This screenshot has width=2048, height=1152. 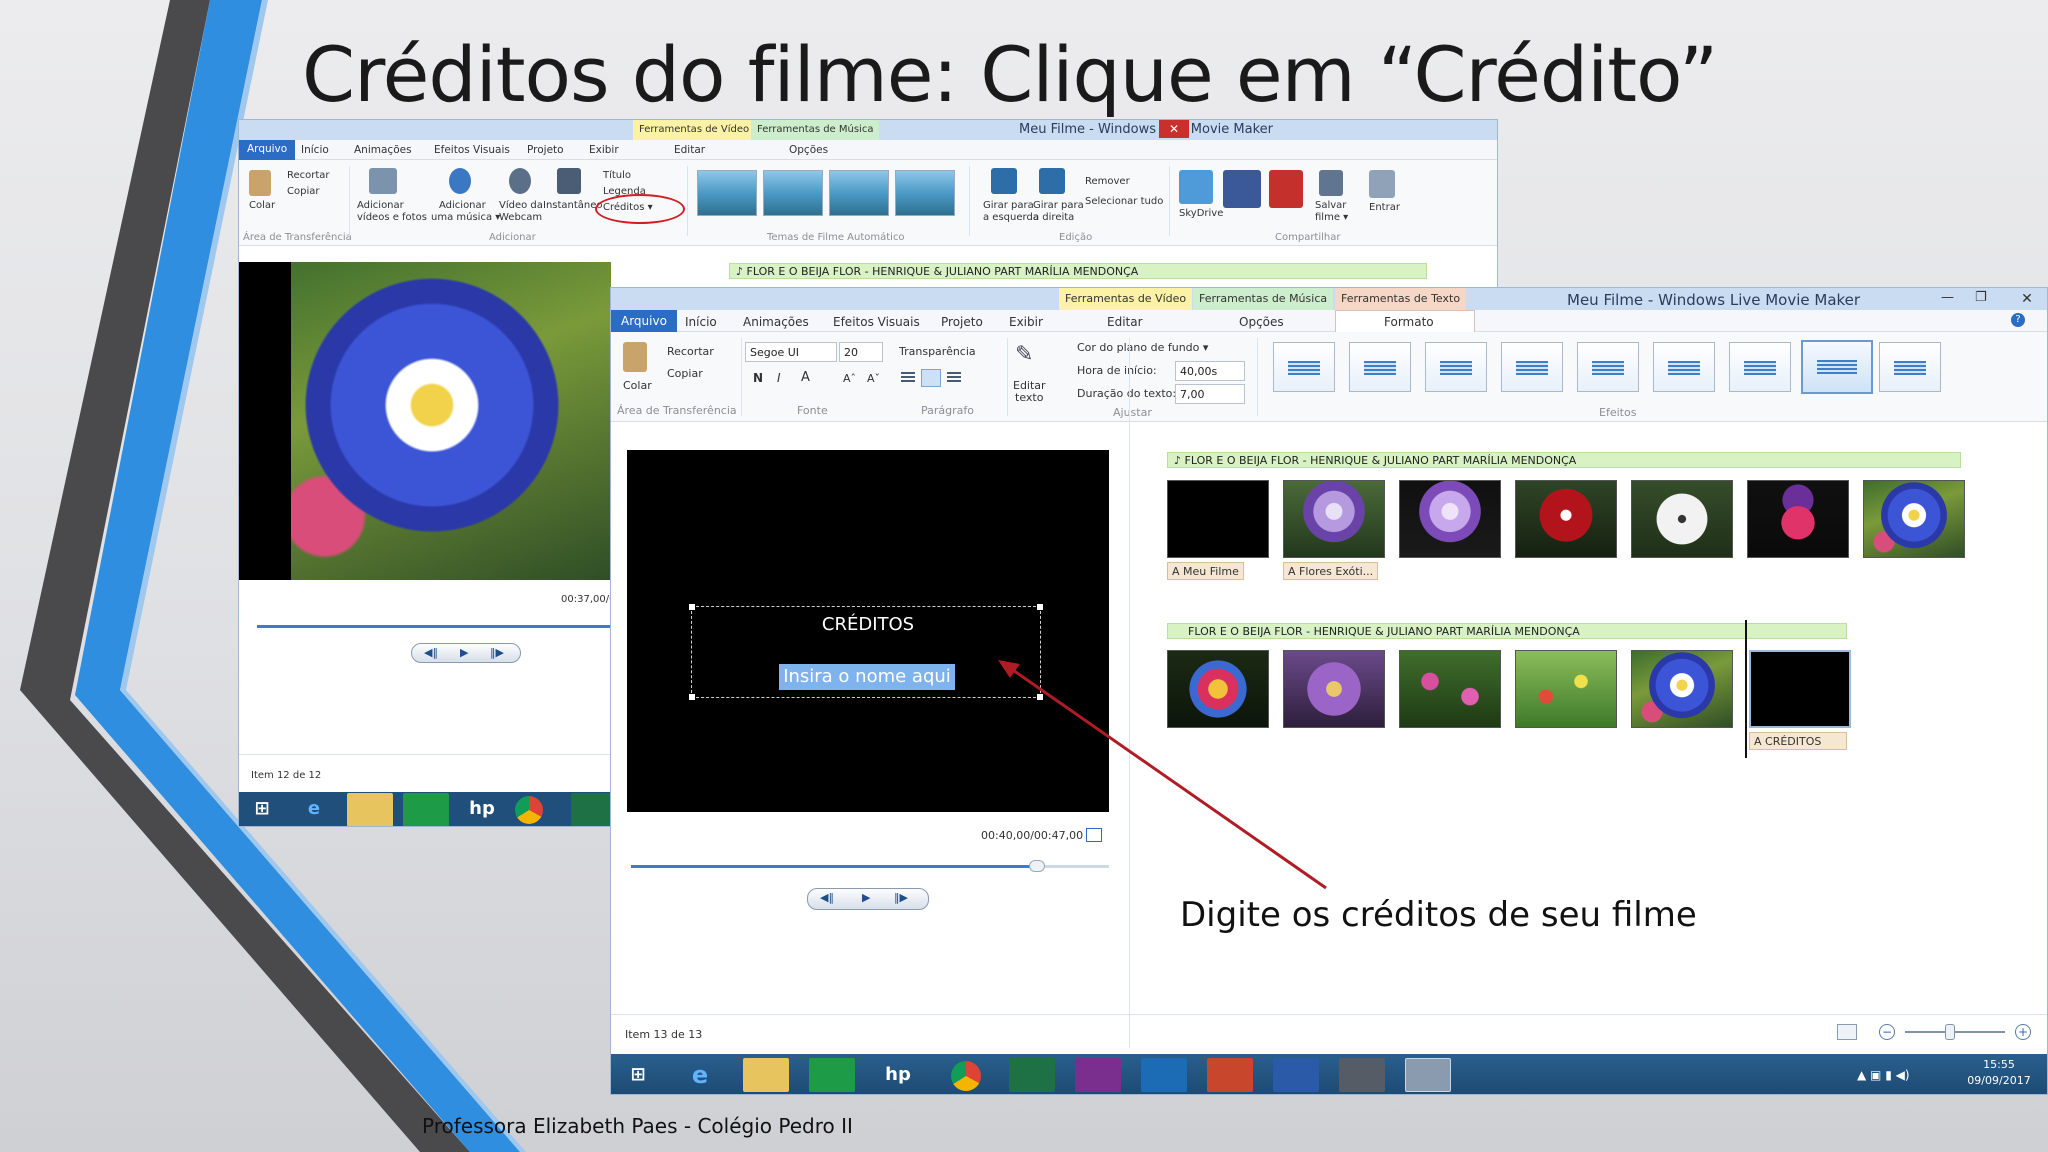 What do you see at coordinates (1438, 915) in the screenshot?
I see `instruction-caption: Digite os créditos de seu filme` at bounding box center [1438, 915].